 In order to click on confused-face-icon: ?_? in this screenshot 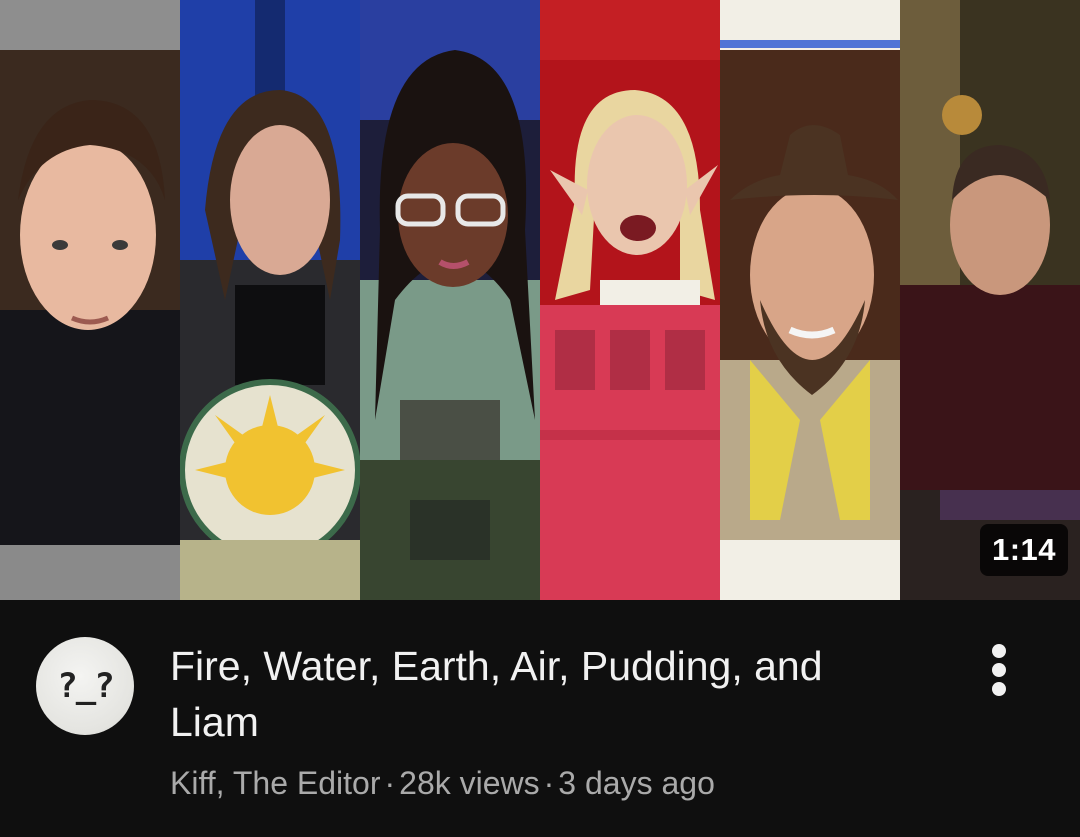, I will do `click(85, 686)`.